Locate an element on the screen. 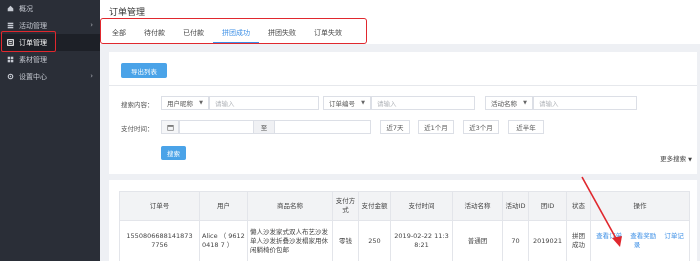 The image size is (700, 261). divider is located at coordinates (403, 85).